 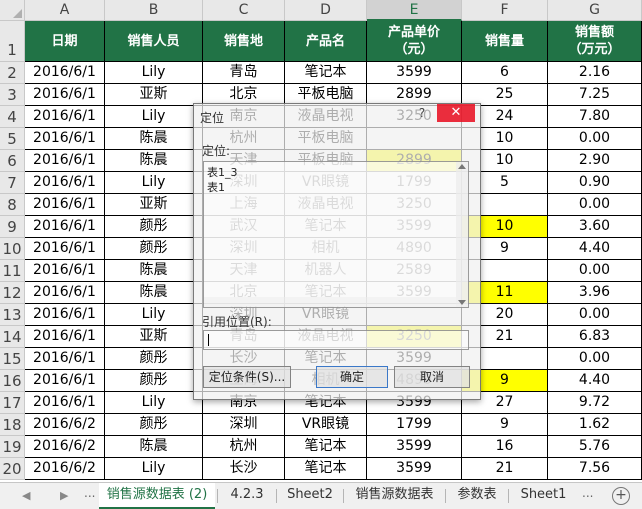 What do you see at coordinates (12, 249) in the screenshot?
I see `row-header: 10` at bounding box center [12, 249].